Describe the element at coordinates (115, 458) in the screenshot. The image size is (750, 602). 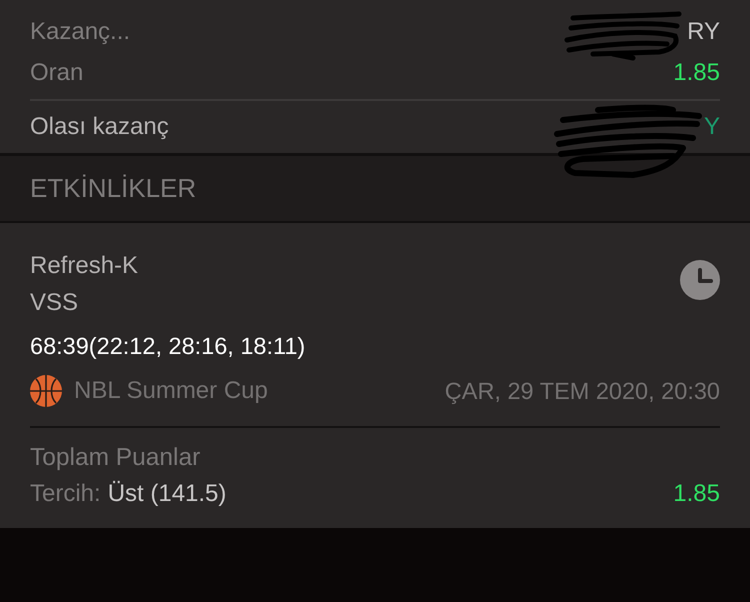
I see `market-name: Toplam Puanlar` at that location.